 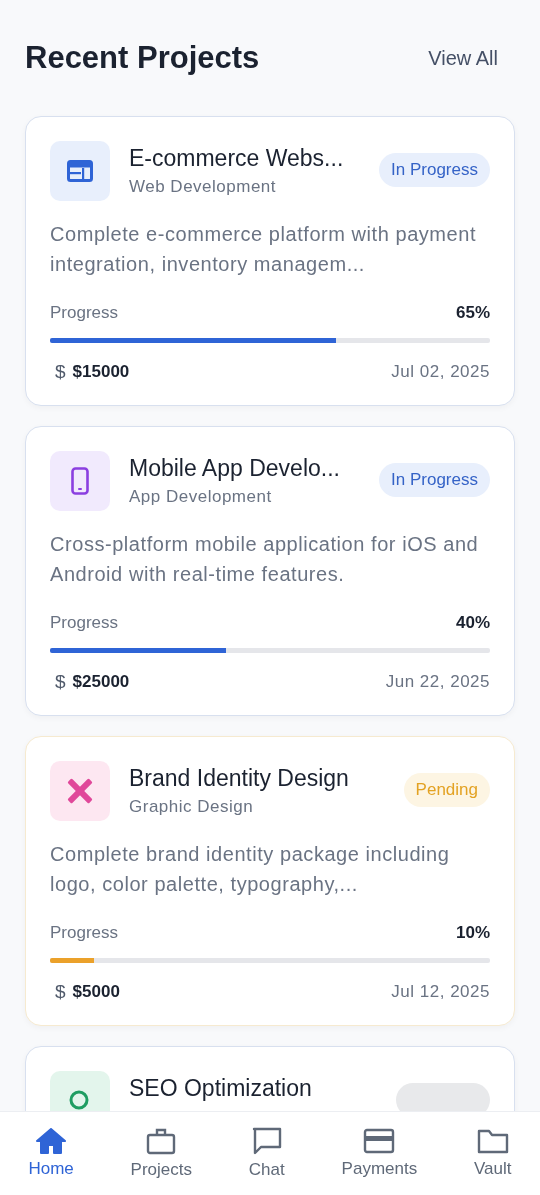 I want to click on browser-window-icon, so click(x=80, y=171).